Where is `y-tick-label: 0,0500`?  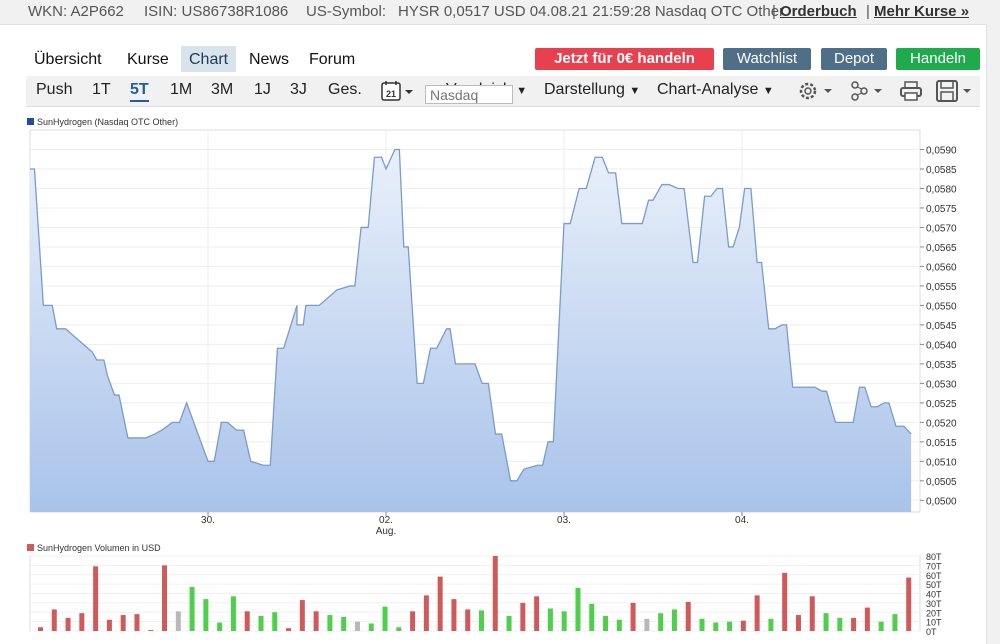
y-tick-label: 0,0500 is located at coordinates (941, 501).